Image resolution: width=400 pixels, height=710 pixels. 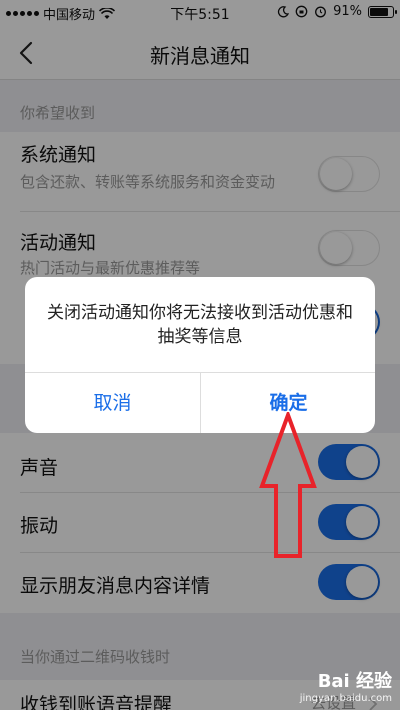 What do you see at coordinates (200, 325) in the screenshot?
I see `dialog-message: 关闭活动通知你将无法接收到活动优惠和抽奖等信息` at bounding box center [200, 325].